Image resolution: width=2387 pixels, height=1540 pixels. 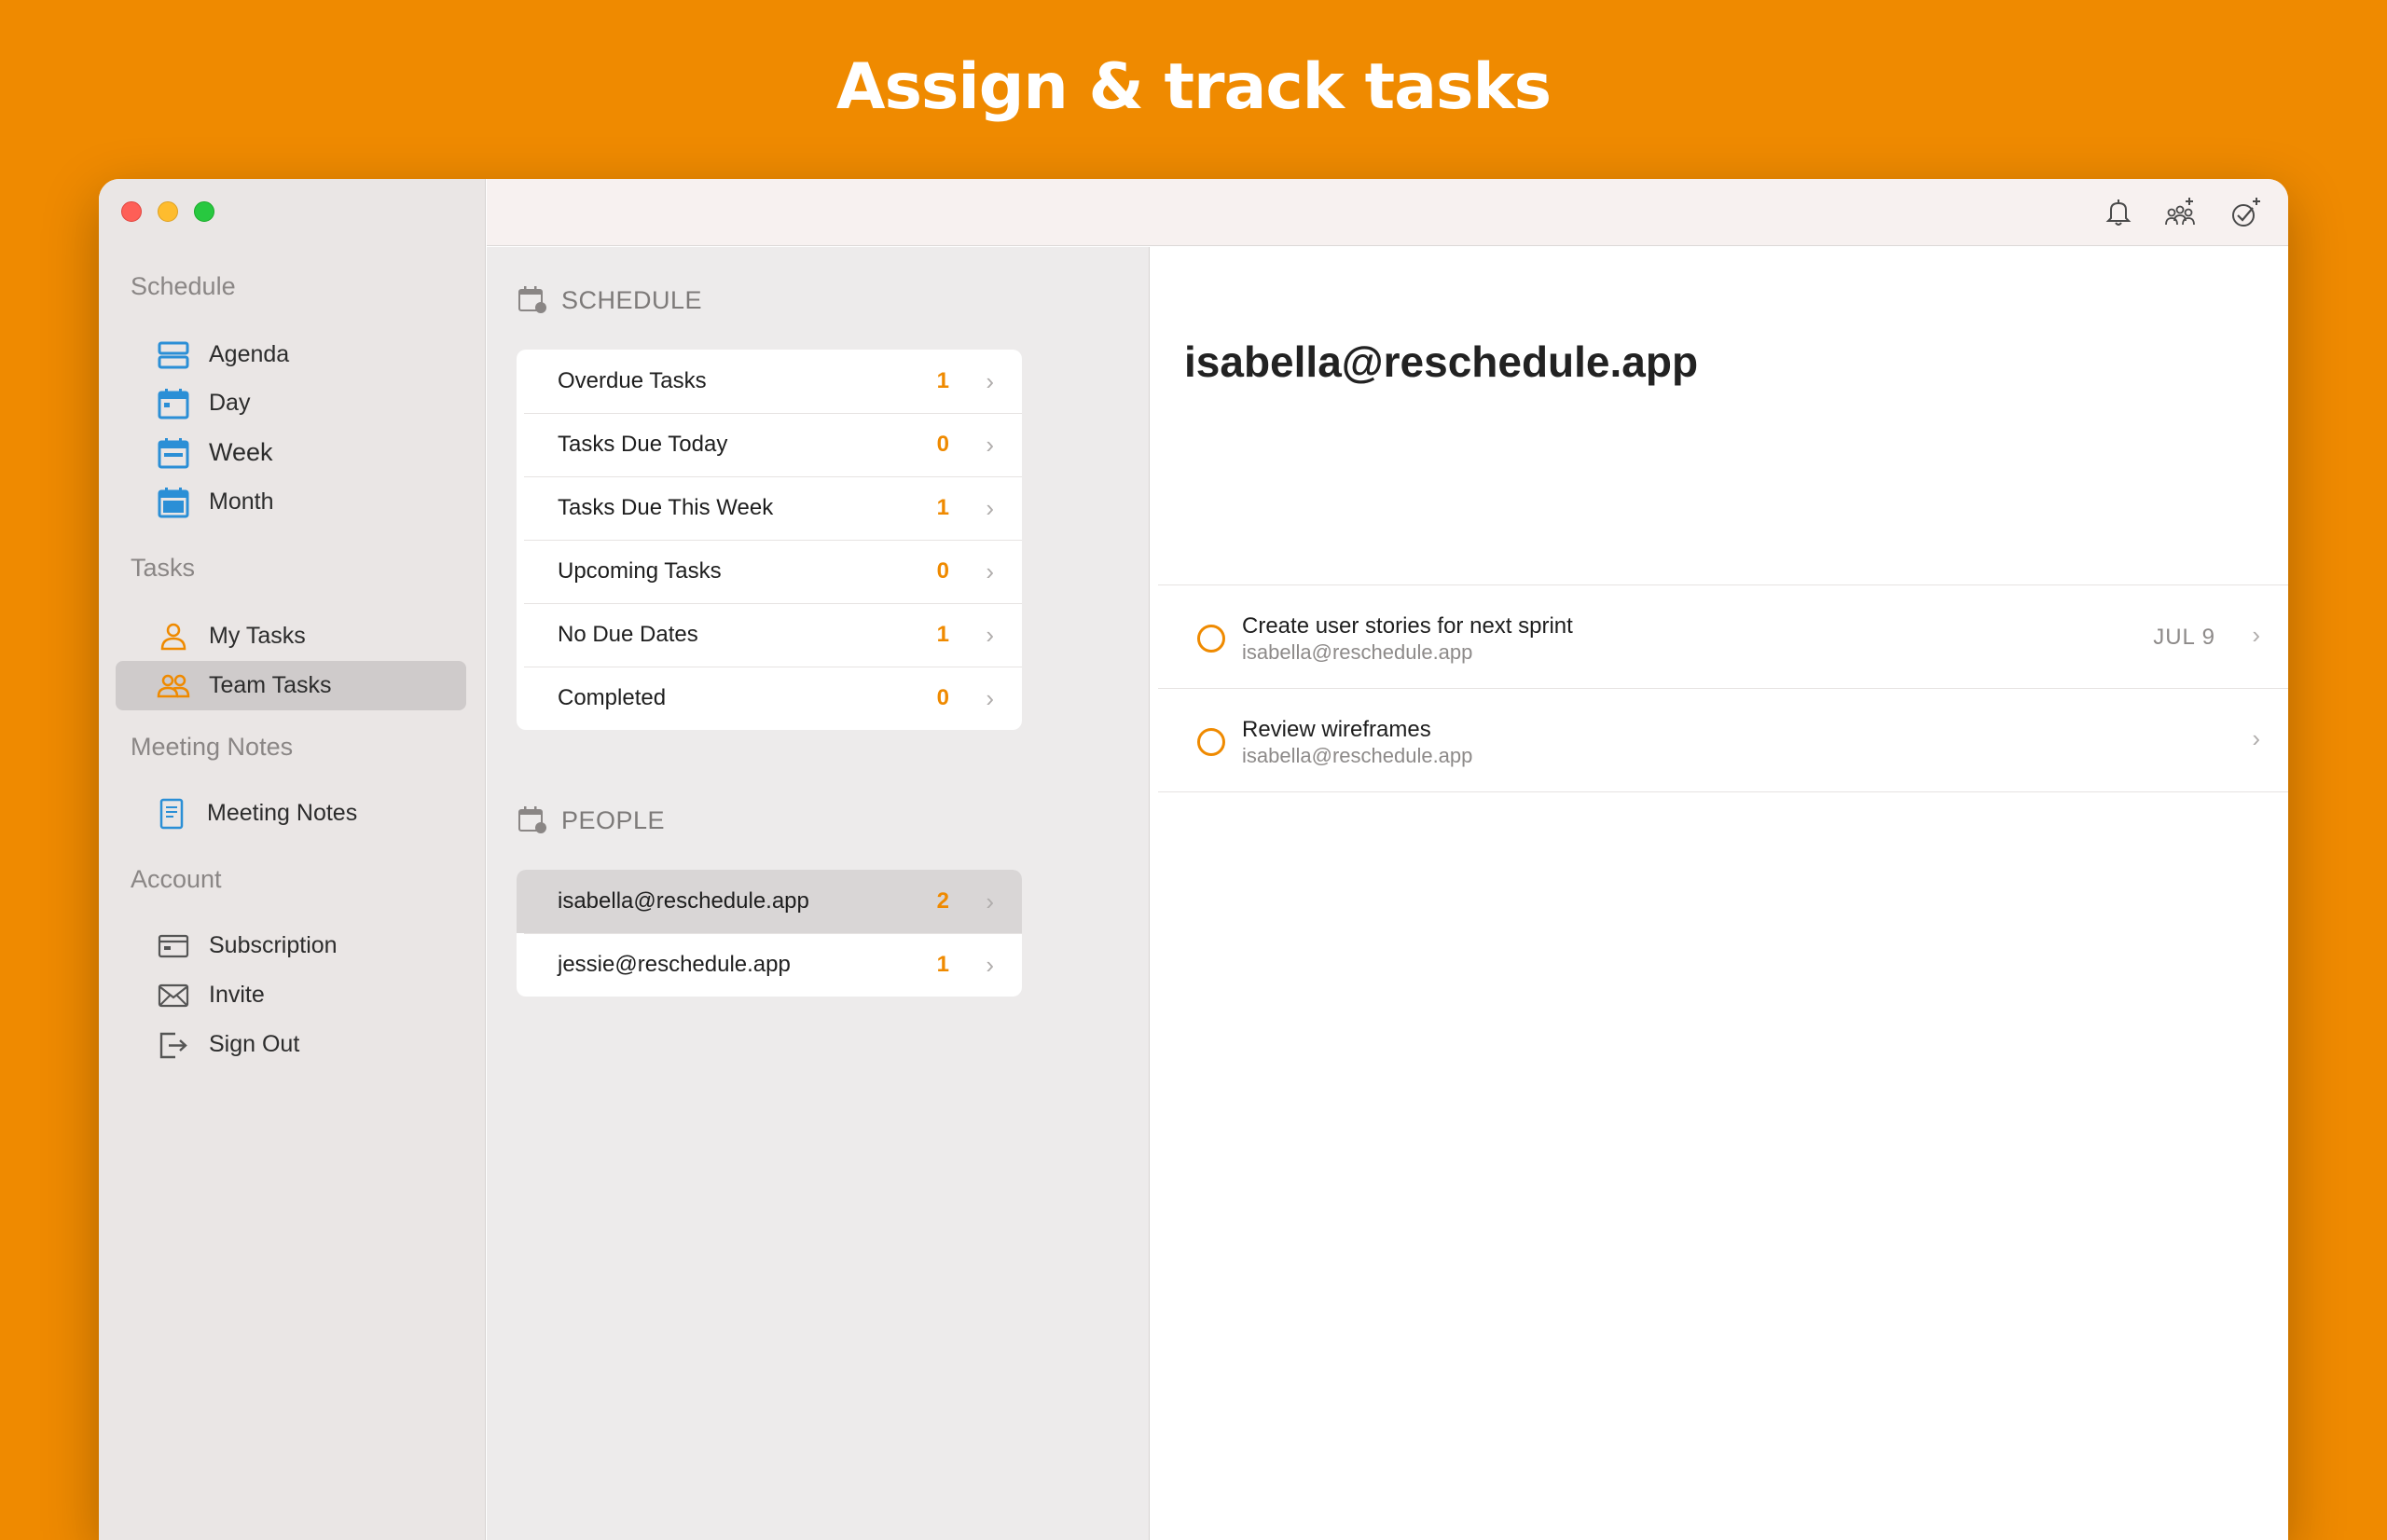 What do you see at coordinates (632, 299) in the screenshot?
I see `schedule-header-label: SCHEDULE` at bounding box center [632, 299].